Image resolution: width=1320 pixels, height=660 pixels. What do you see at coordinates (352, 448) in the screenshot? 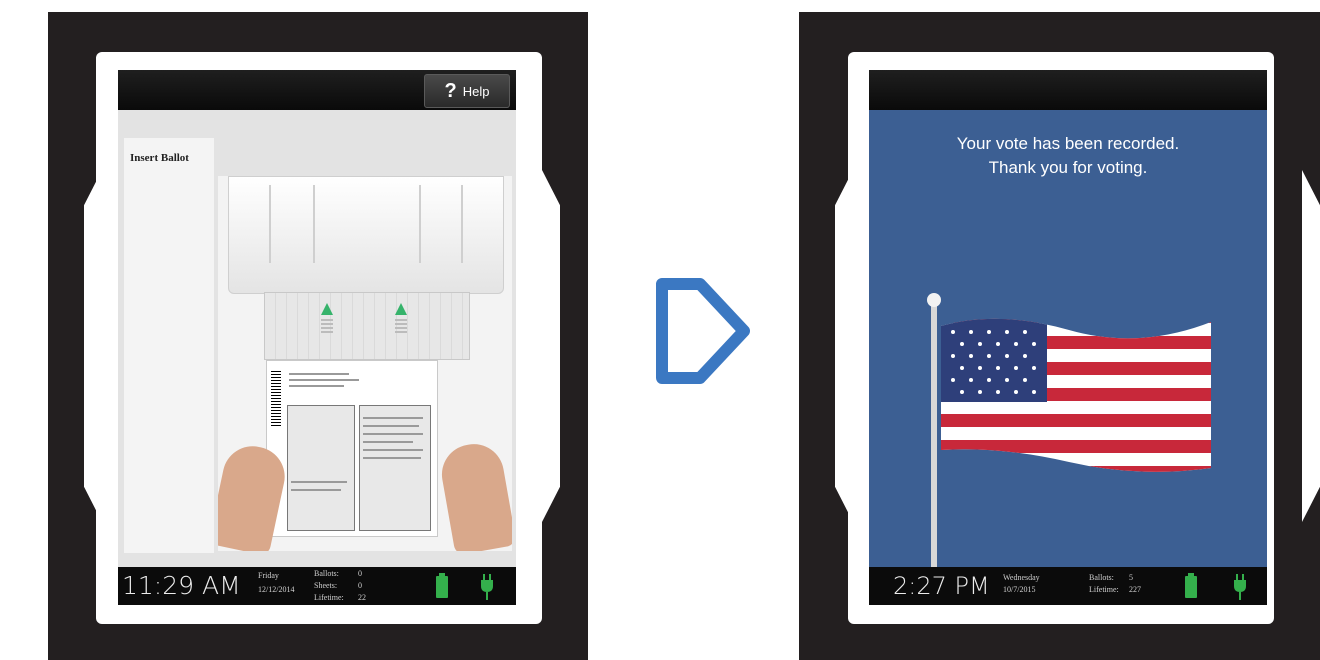
I see `ballot-paper-image` at bounding box center [352, 448].